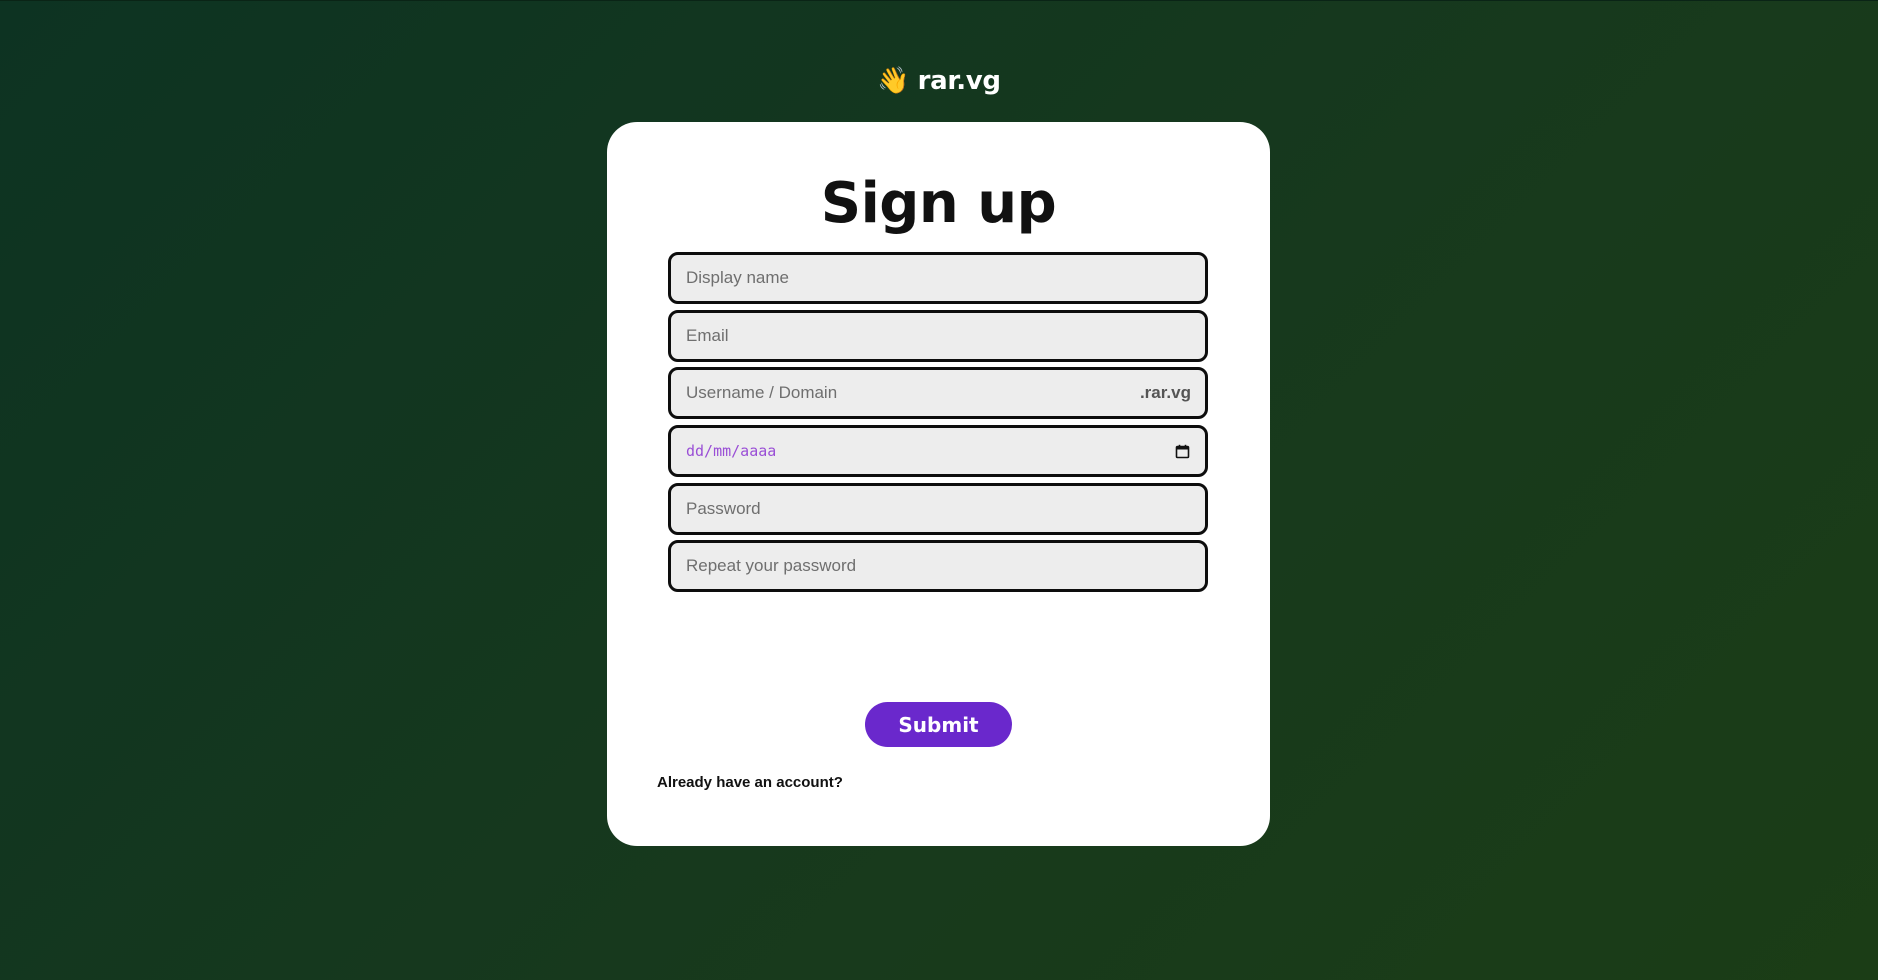 This screenshot has width=1878, height=980. What do you see at coordinates (1182, 451) in the screenshot?
I see `calendar-icon` at bounding box center [1182, 451].